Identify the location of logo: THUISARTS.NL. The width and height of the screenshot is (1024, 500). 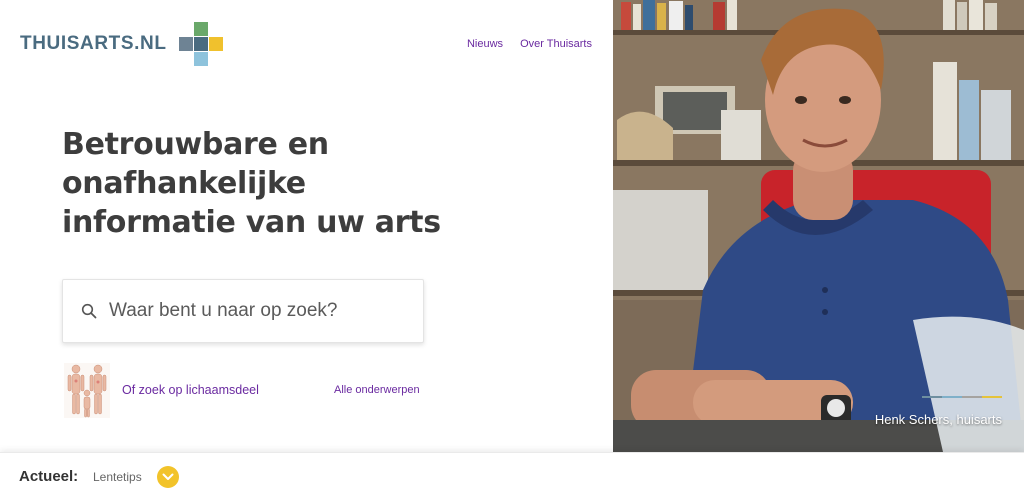
(121, 44).